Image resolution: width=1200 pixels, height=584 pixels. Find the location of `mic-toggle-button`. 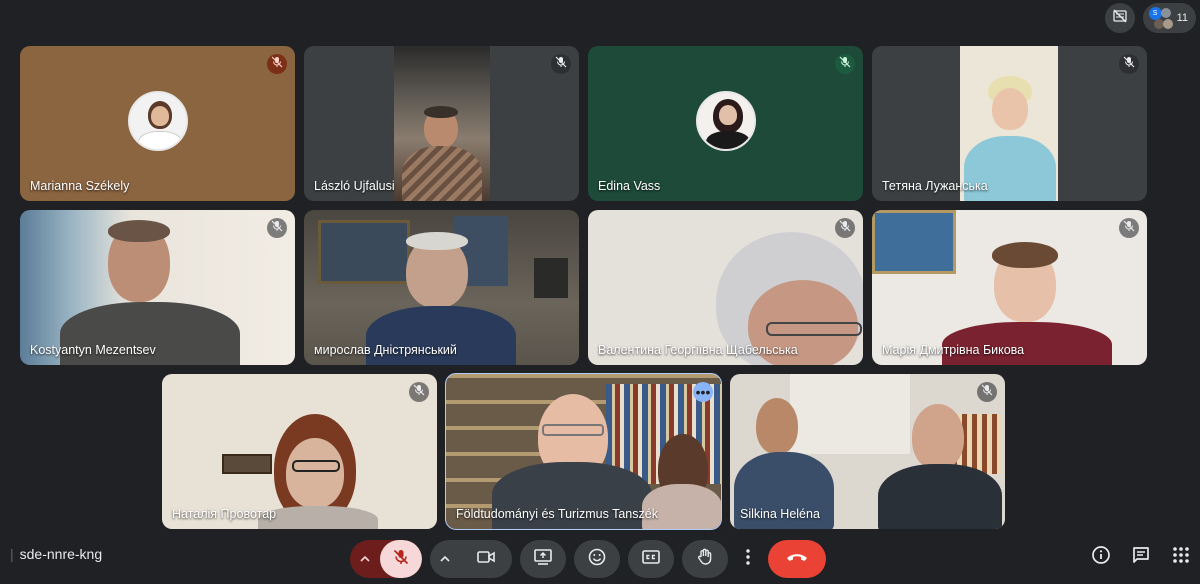

mic-toggle-button is located at coordinates (401, 559).